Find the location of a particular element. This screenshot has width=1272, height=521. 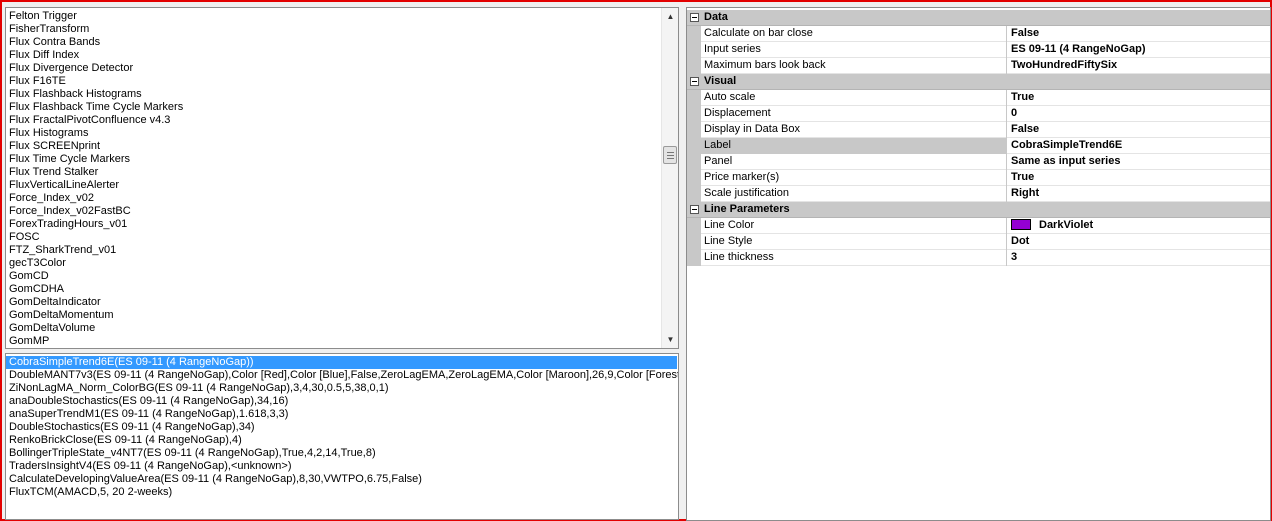

property-row: Scale justification Right is located at coordinates (978, 194).